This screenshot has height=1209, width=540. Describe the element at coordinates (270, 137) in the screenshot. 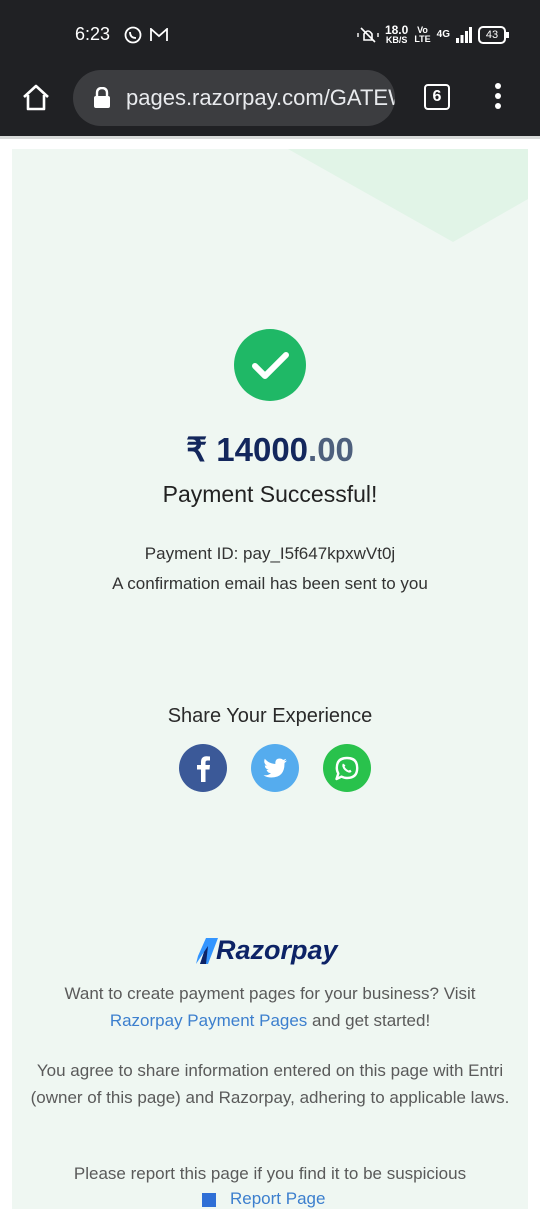

I see `toolbar-divider` at that location.